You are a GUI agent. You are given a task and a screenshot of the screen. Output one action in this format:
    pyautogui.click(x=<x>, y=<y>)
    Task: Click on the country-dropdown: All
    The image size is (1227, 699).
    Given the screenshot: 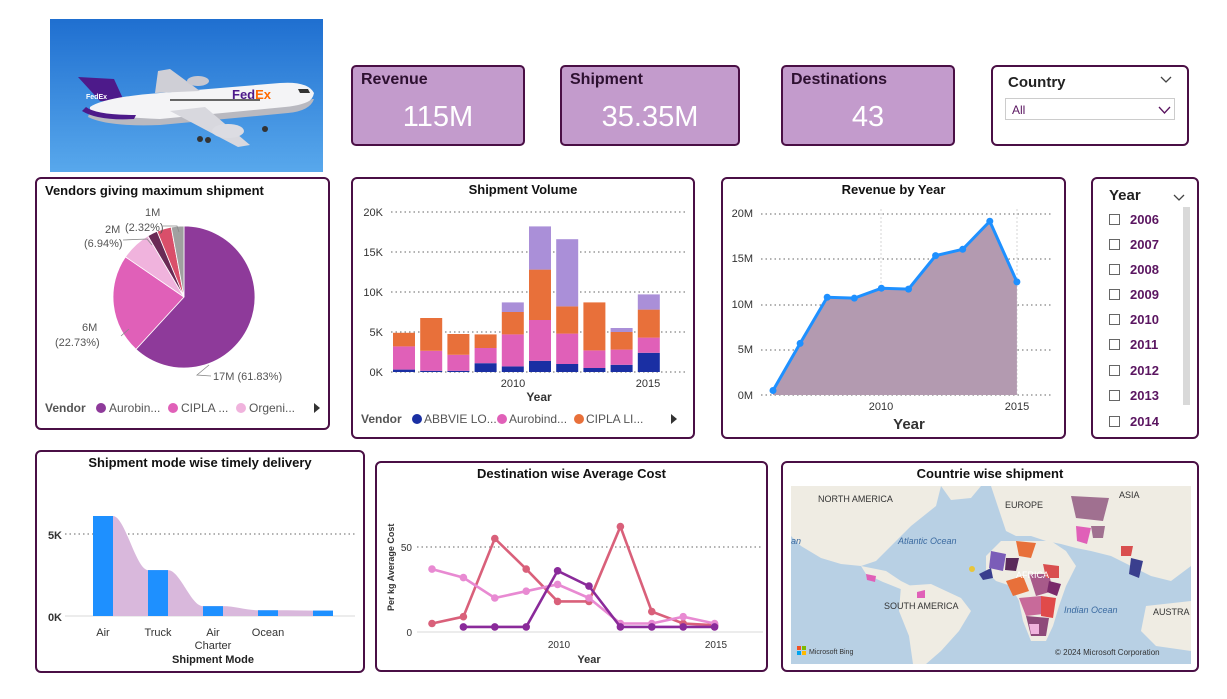 What is the action you would take?
    pyautogui.click(x=1090, y=109)
    